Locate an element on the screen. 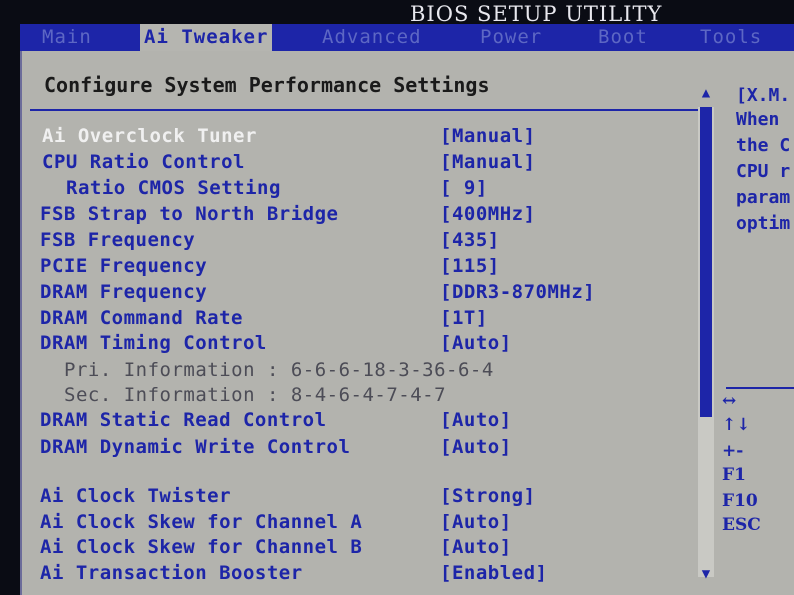 This screenshot has height=595, width=794. select-item-key-icon: ↑↓ is located at coordinates (736, 425).